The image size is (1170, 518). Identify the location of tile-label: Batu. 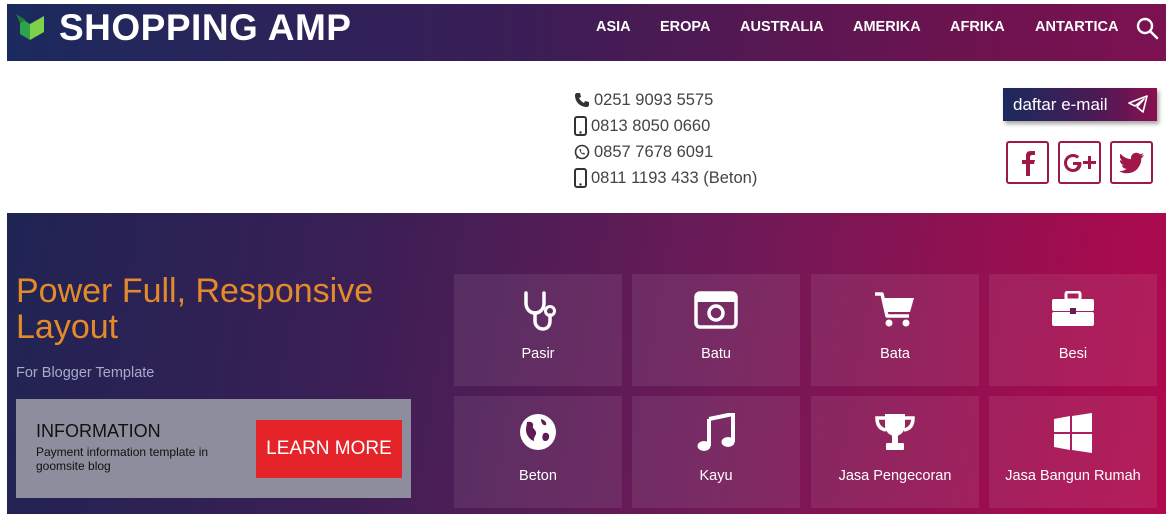
(716, 354).